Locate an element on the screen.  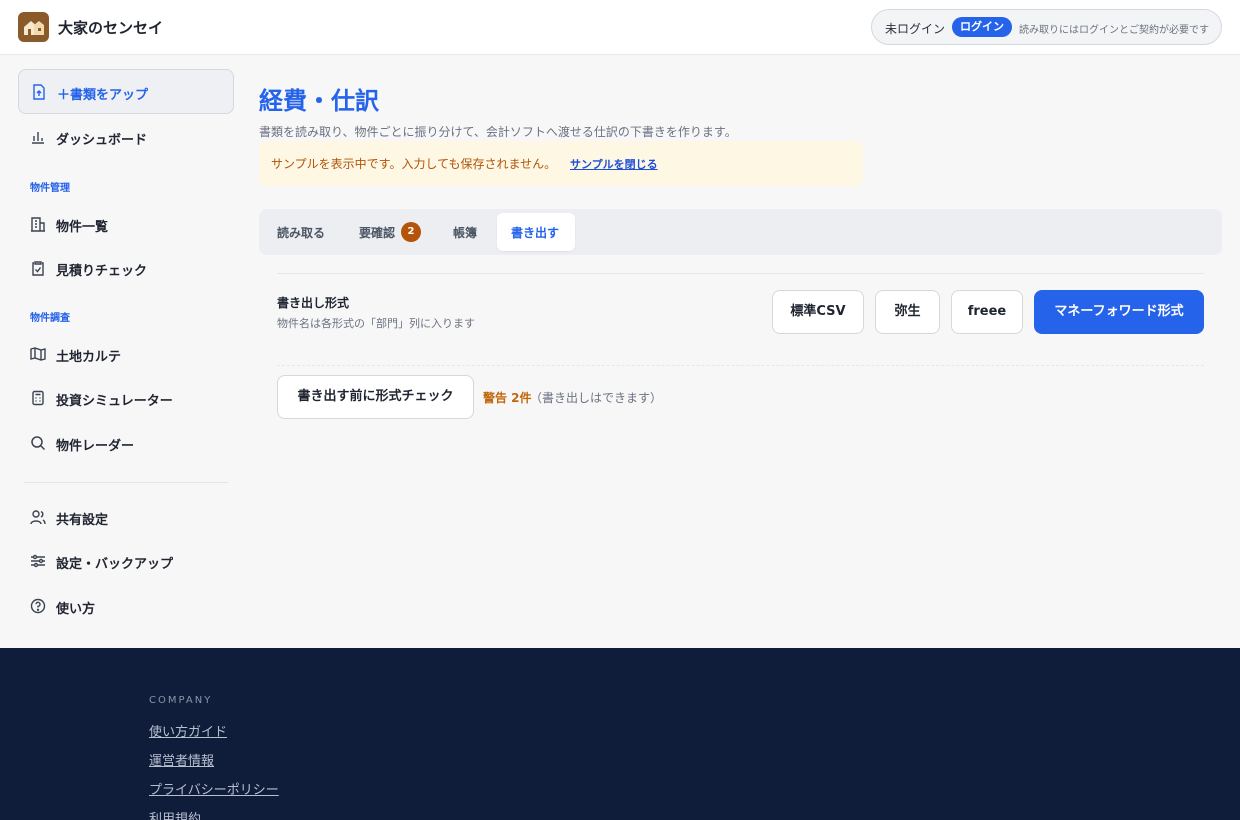
sidebar-item-label: 投資シミュレーター is located at coordinates (114, 401).